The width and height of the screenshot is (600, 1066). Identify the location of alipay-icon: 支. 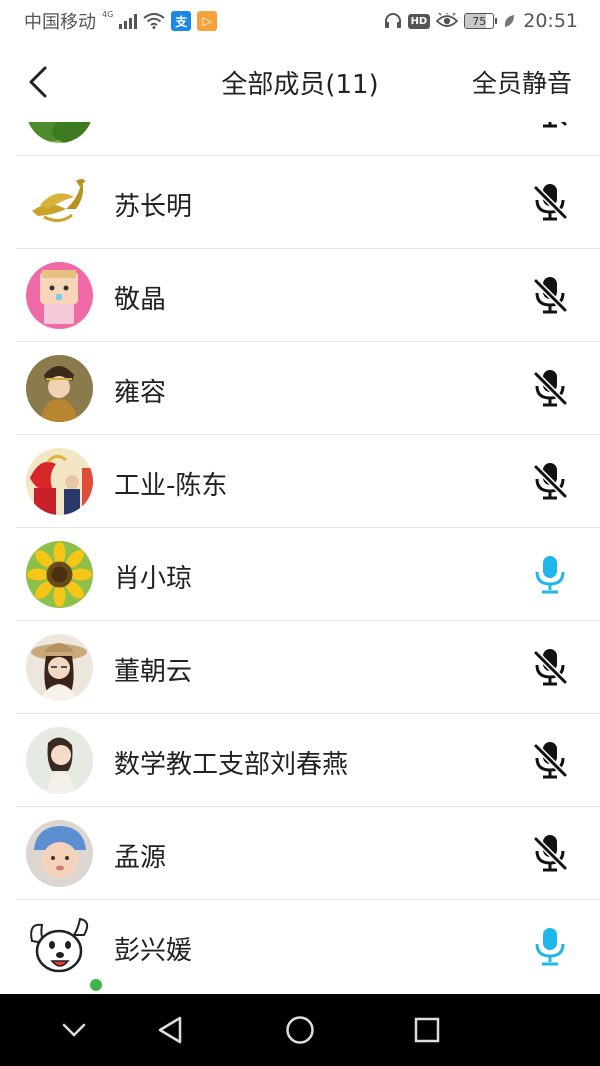
(181, 21).